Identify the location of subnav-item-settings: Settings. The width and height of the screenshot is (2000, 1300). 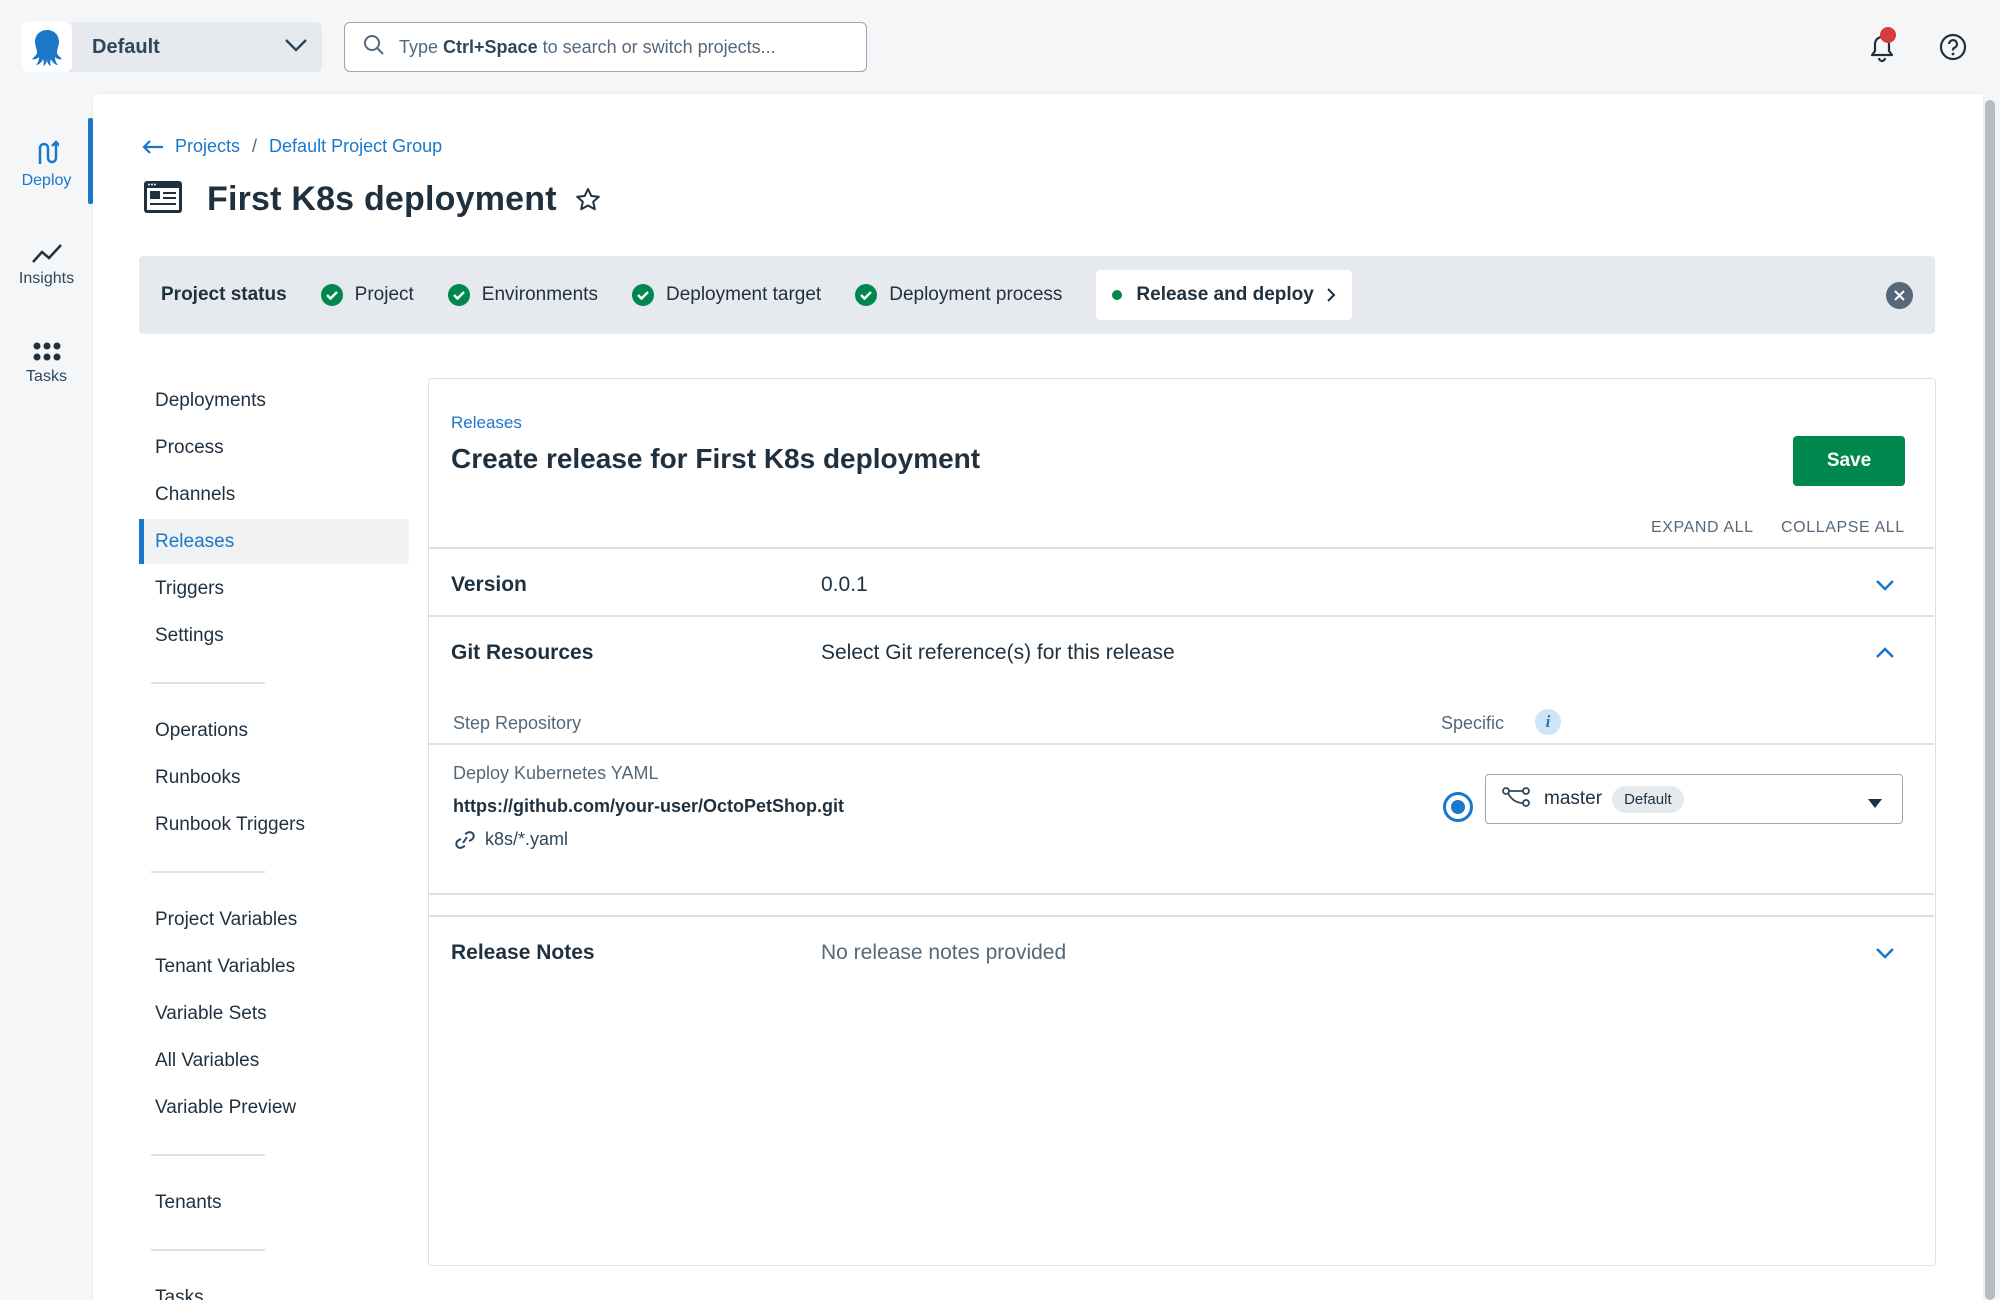
(274, 635).